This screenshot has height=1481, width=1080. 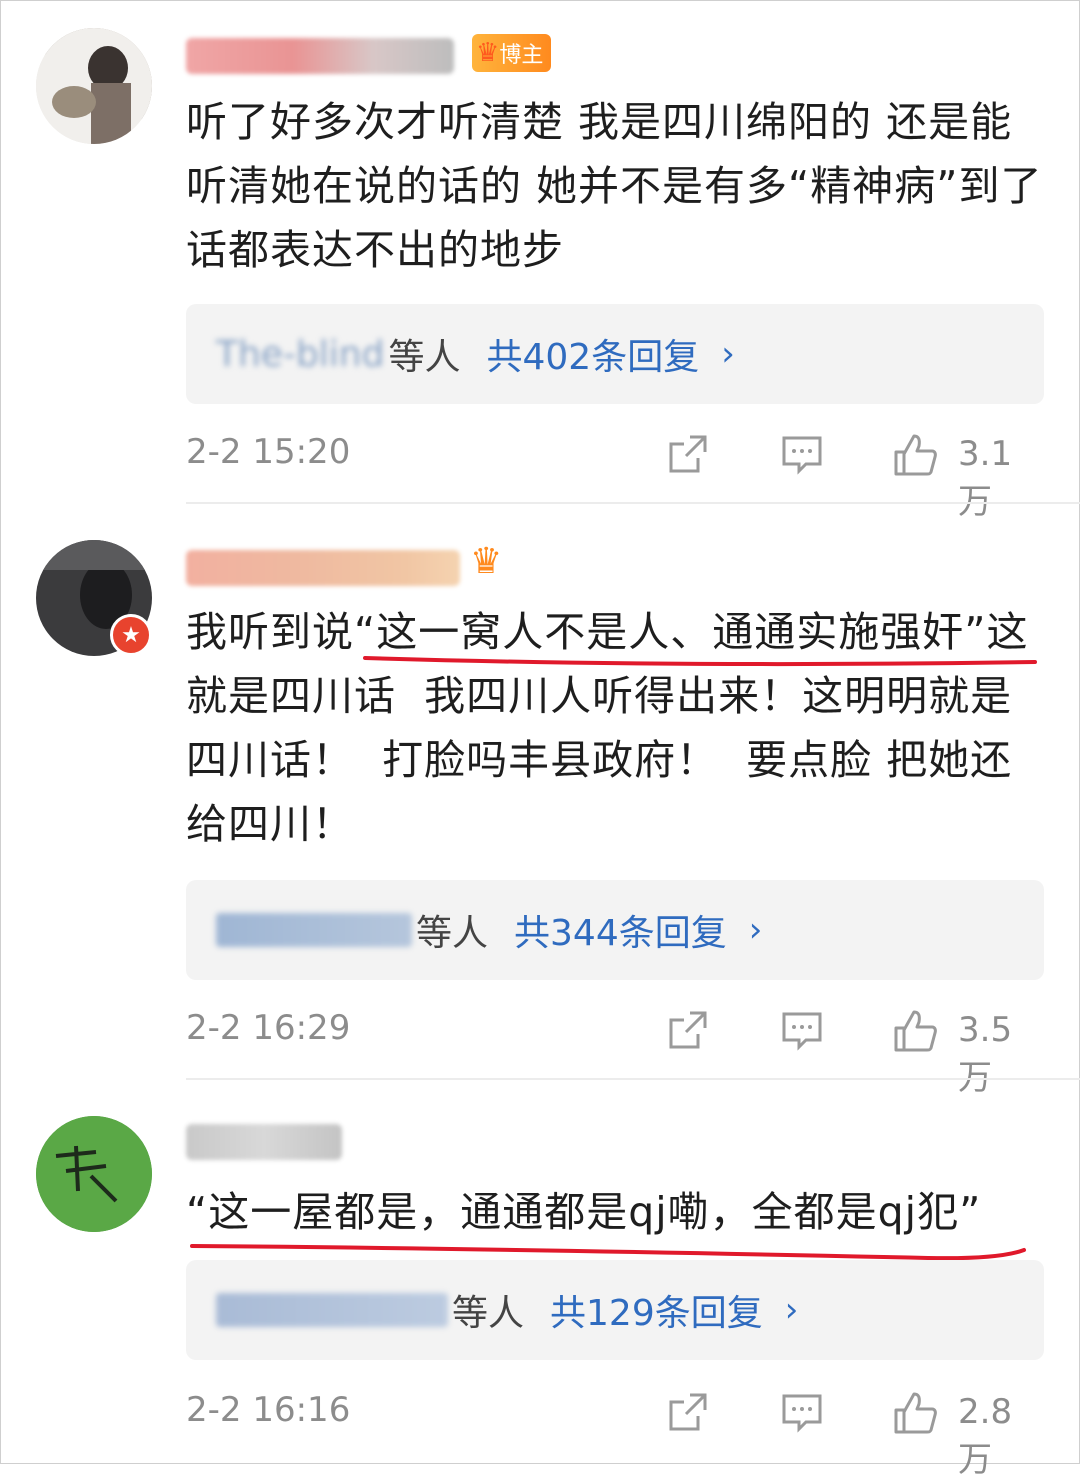 What do you see at coordinates (700, 661) in the screenshot?
I see `red-annotation-underline` at bounding box center [700, 661].